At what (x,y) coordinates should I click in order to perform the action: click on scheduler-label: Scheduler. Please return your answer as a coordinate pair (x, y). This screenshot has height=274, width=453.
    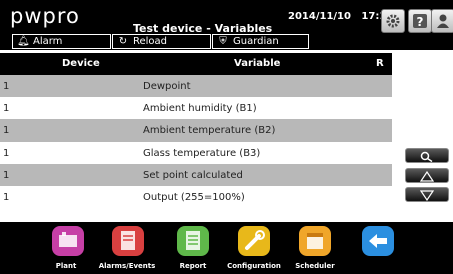
    Looking at the image, I should click on (315, 266).